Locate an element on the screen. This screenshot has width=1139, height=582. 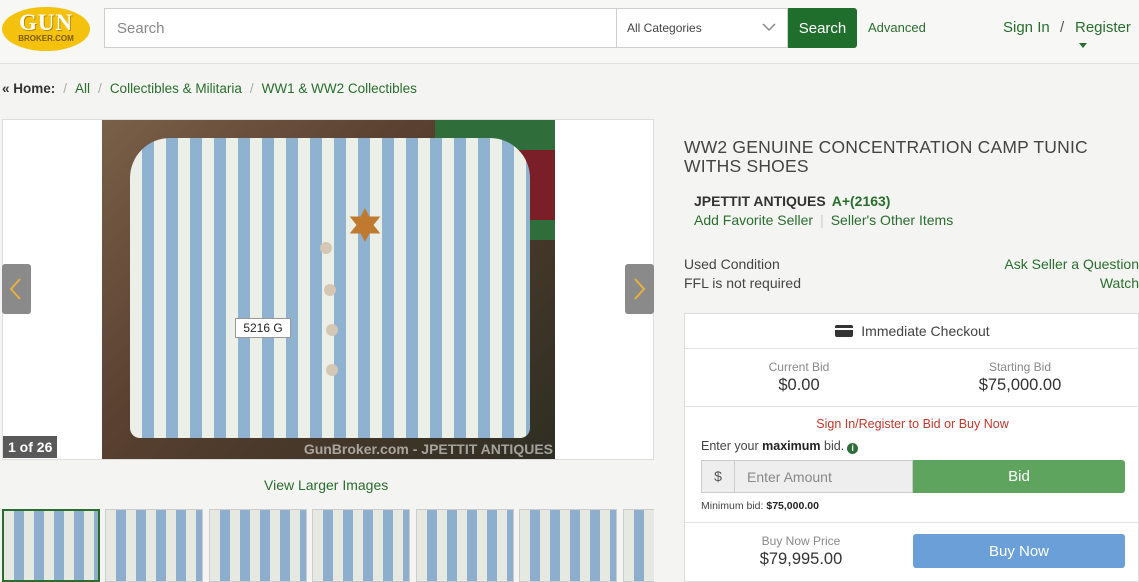
next-image-button is located at coordinates (639, 289).